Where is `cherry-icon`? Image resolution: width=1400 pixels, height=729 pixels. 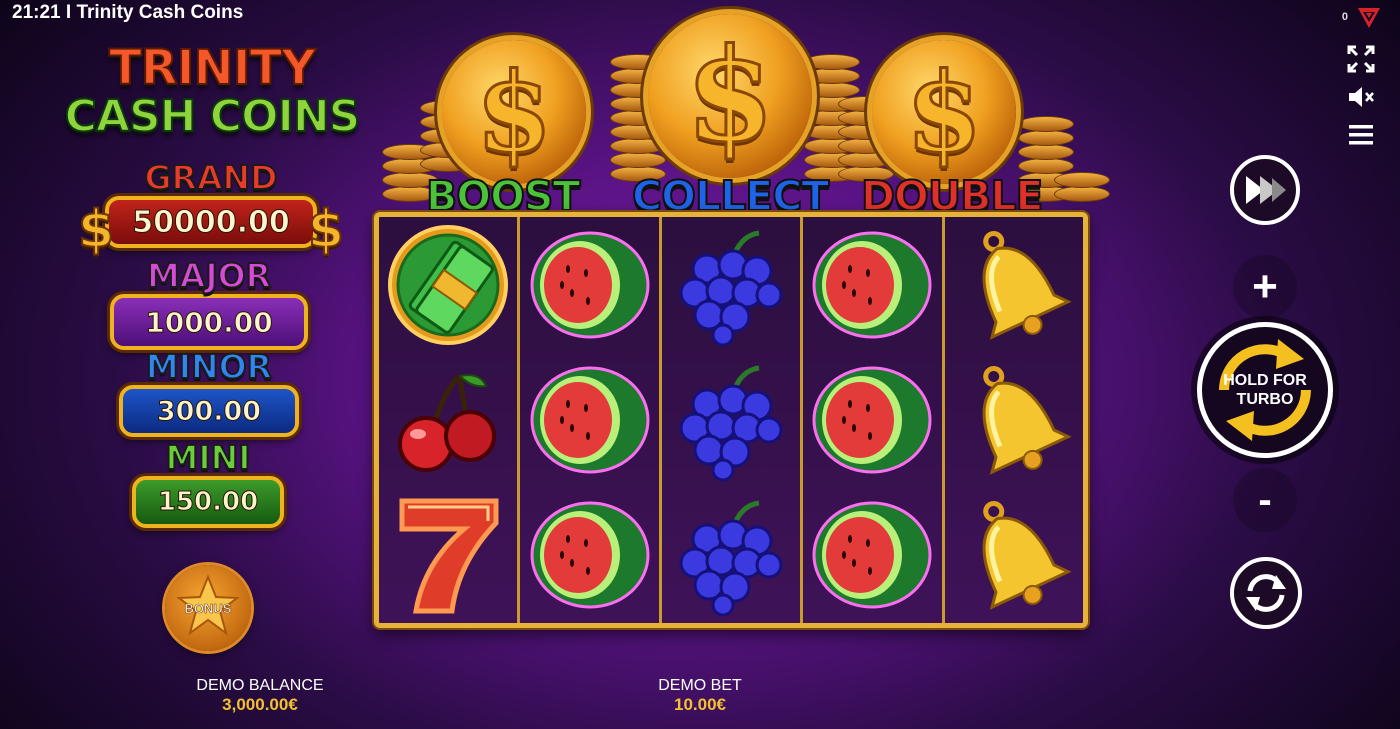
cherry-icon is located at coordinates (447, 422).